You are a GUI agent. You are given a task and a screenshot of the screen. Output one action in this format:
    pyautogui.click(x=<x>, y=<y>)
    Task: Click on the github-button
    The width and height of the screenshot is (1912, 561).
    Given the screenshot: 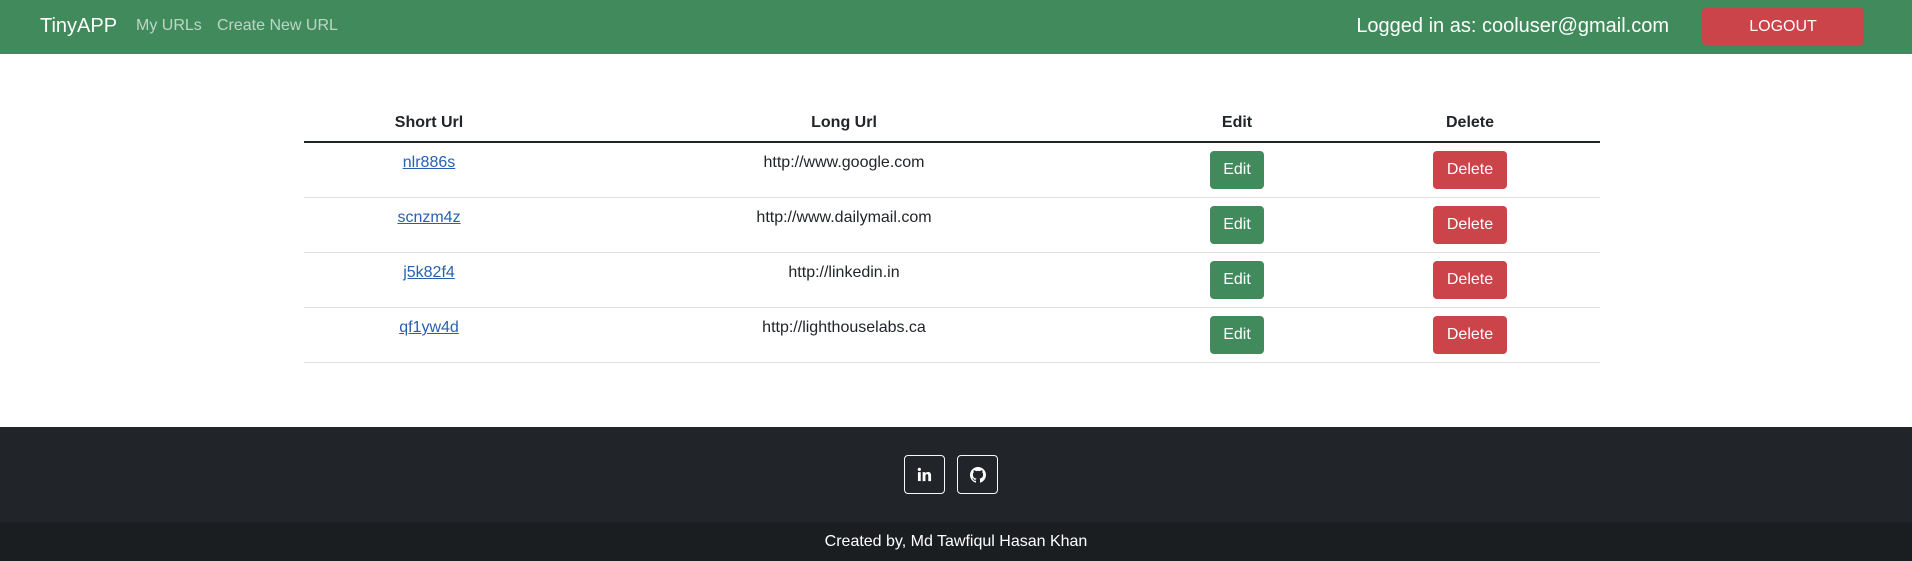 What is the action you would take?
    pyautogui.click(x=977, y=474)
    